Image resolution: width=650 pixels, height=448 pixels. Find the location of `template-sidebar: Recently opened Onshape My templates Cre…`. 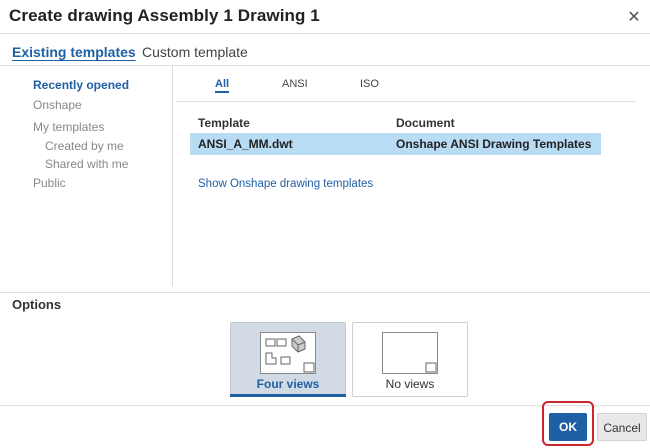

template-sidebar: Recently opened Onshape My templates Cre… is located at coordinates (86, 176).